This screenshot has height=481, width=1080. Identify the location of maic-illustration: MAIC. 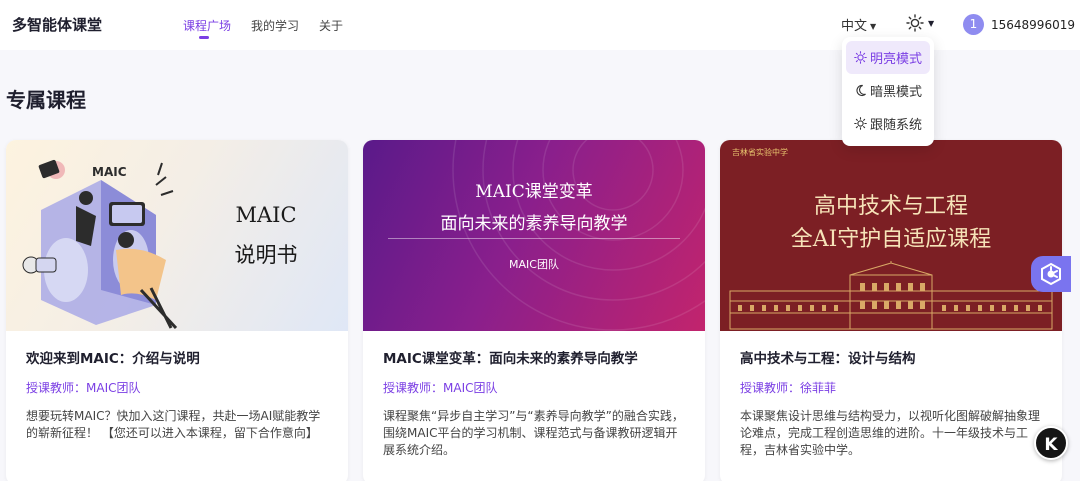
(100, 244).